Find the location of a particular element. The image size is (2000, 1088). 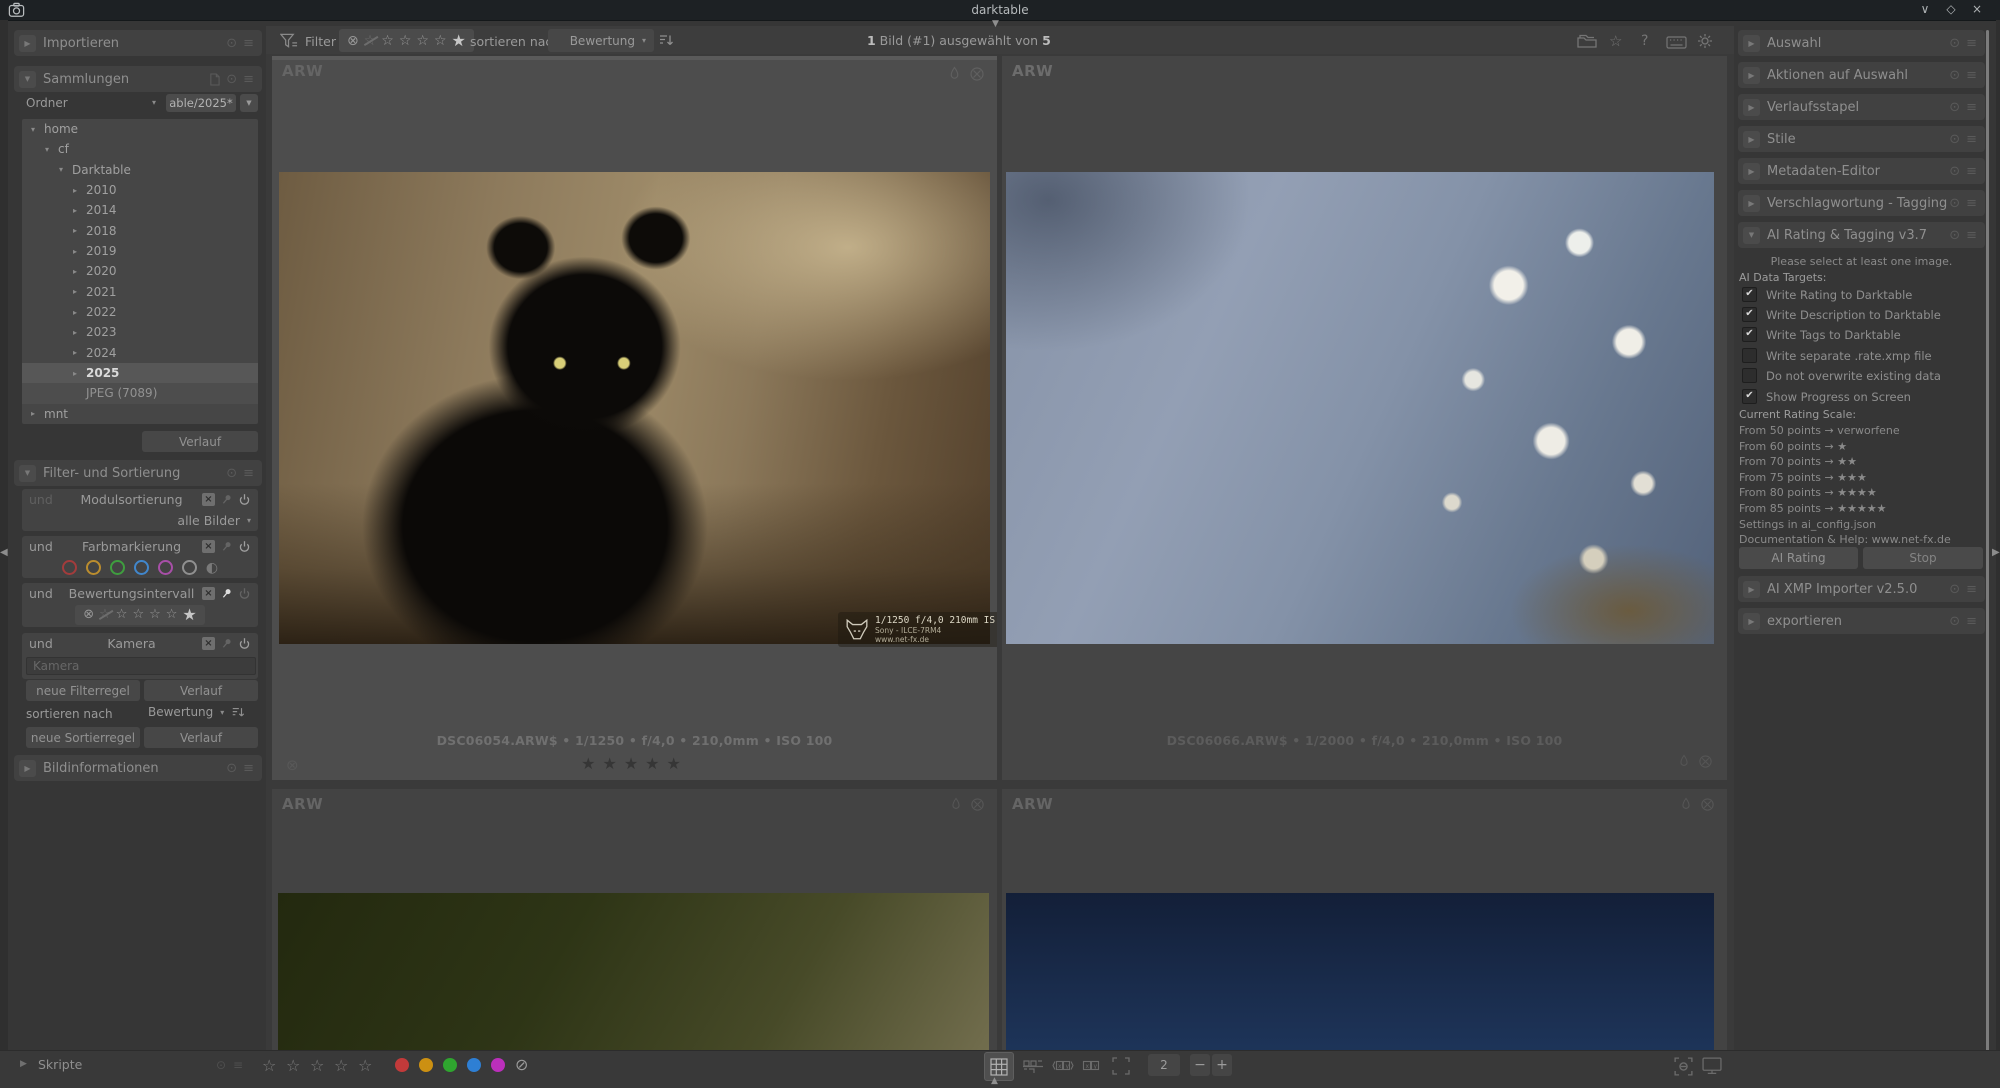

filter-history-button: Verlauf is located at coordinates (201, 690).